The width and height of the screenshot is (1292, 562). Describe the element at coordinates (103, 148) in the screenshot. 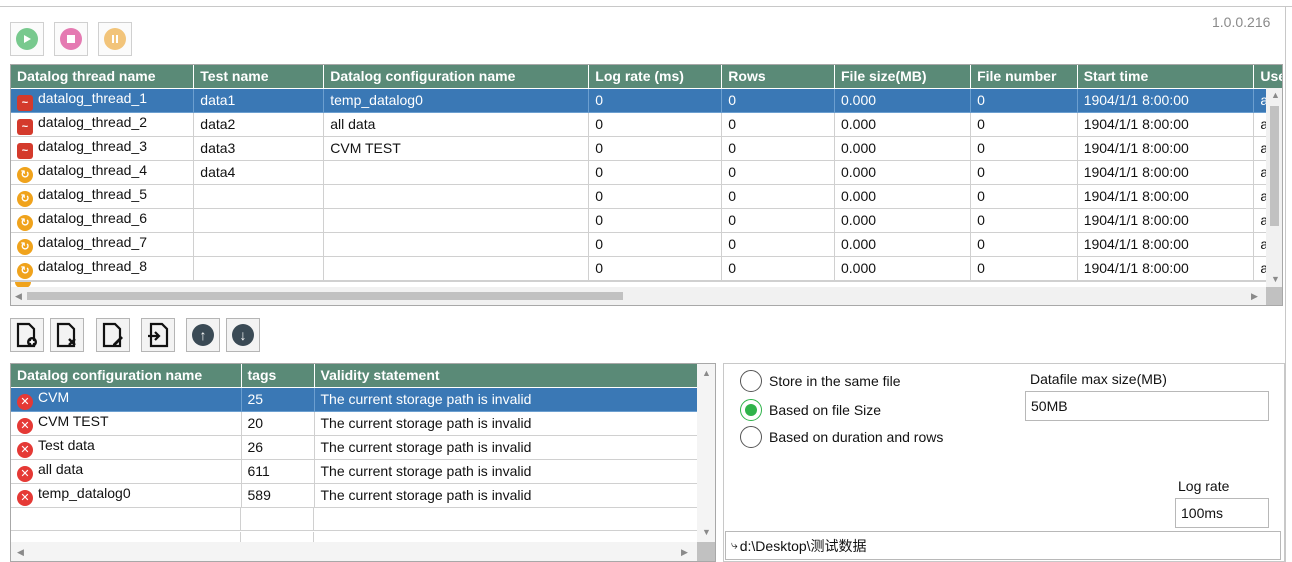

I see `table-cell: ~ datalog_thread_3` at that location.